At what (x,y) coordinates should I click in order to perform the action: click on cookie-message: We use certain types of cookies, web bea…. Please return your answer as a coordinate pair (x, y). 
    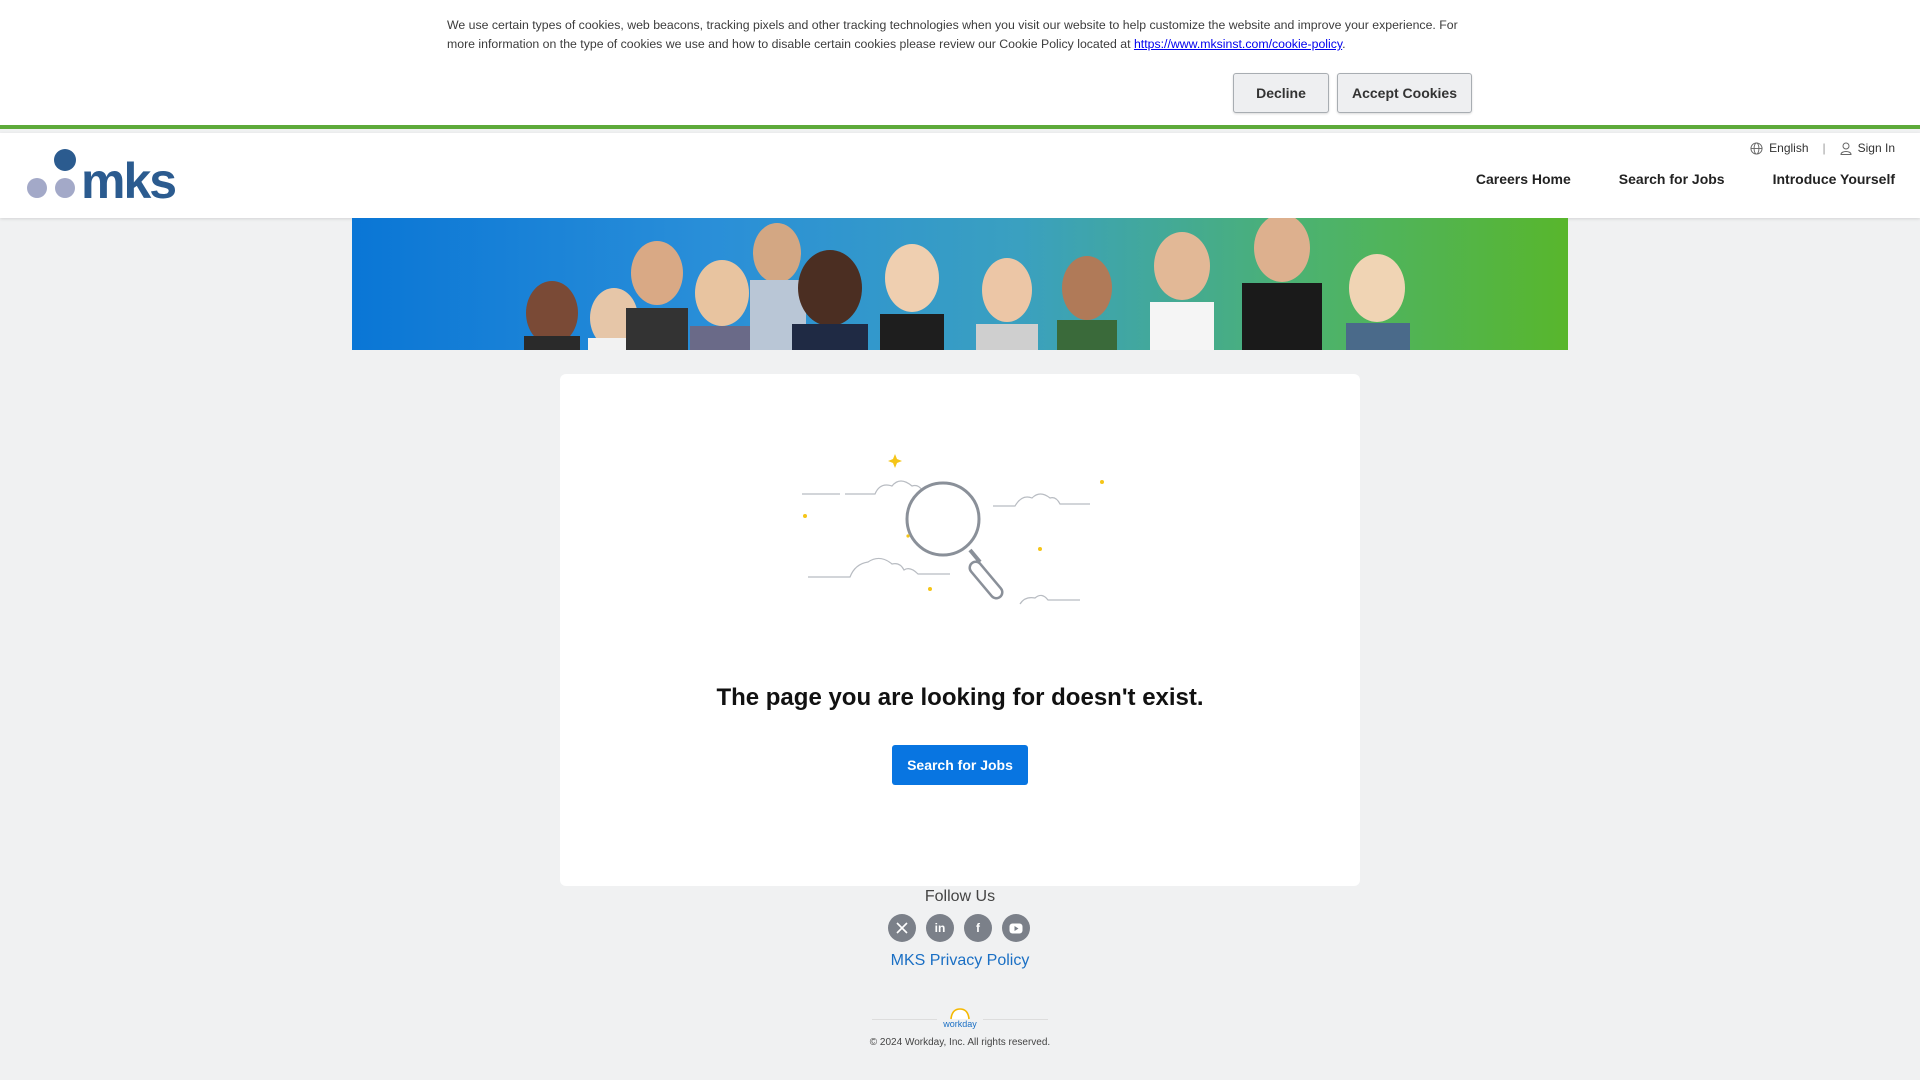
    Looking at the image, I should click on (962, 35).